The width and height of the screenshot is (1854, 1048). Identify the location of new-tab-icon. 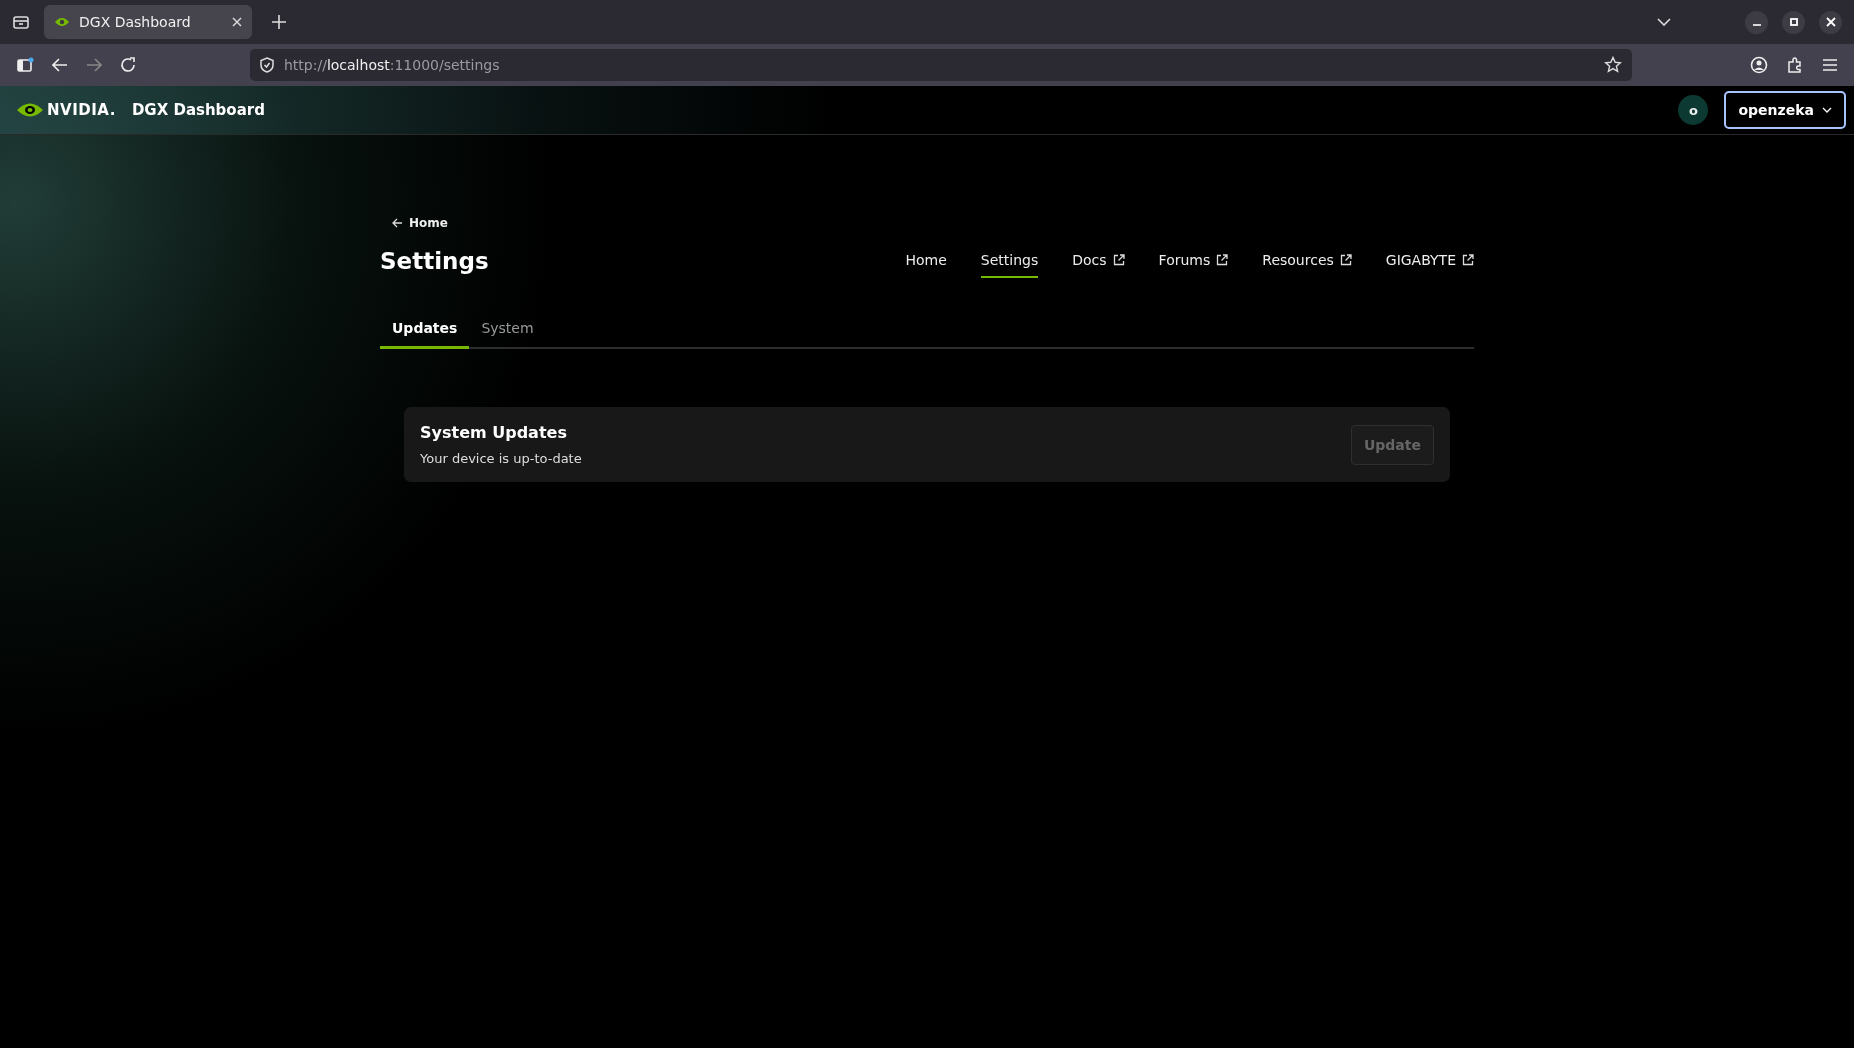
(279, 22).